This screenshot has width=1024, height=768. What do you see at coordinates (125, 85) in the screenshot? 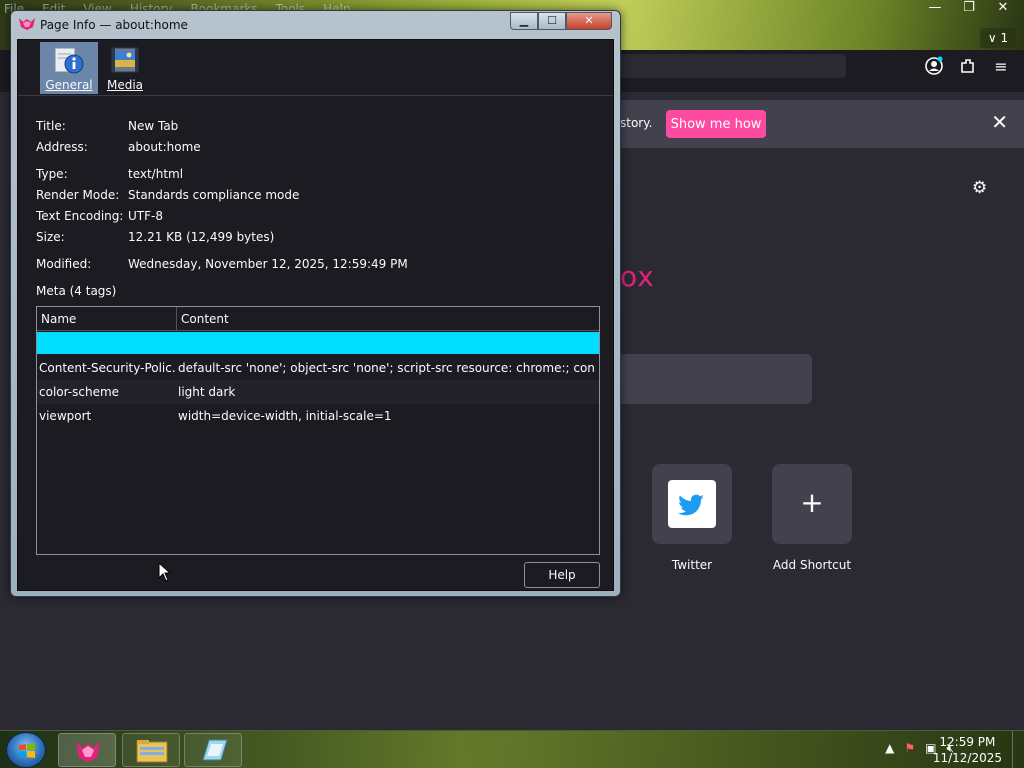
I see `tab-media-label: Media` at bounding box center [125, 85].